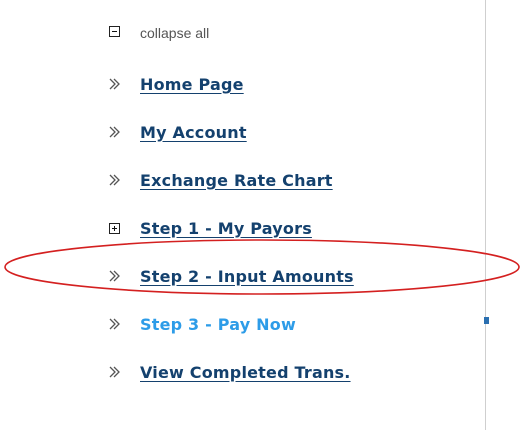 The height and width of the screenshot is (430, 520). Describe the element at coordinates (262, 267) in the screenshot. I see `highlight-ellipse-annotation` at that location.